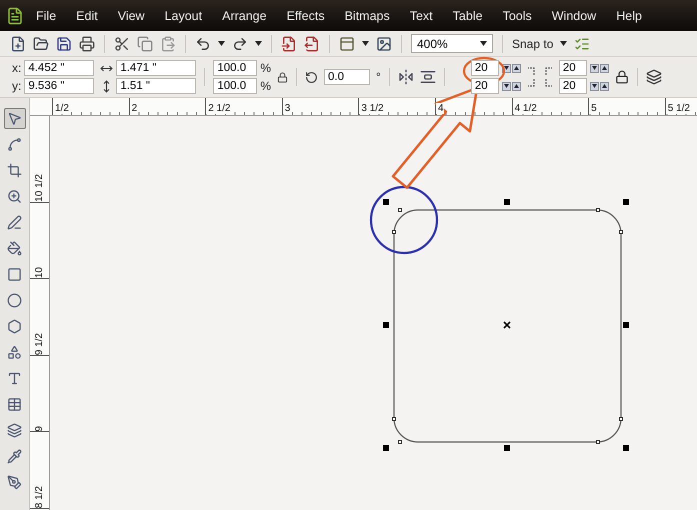  What do you see at coordinates (235, 86) in the screenshot?
I see `scale-y-field: 100.0` at bounding box center [235, 86].